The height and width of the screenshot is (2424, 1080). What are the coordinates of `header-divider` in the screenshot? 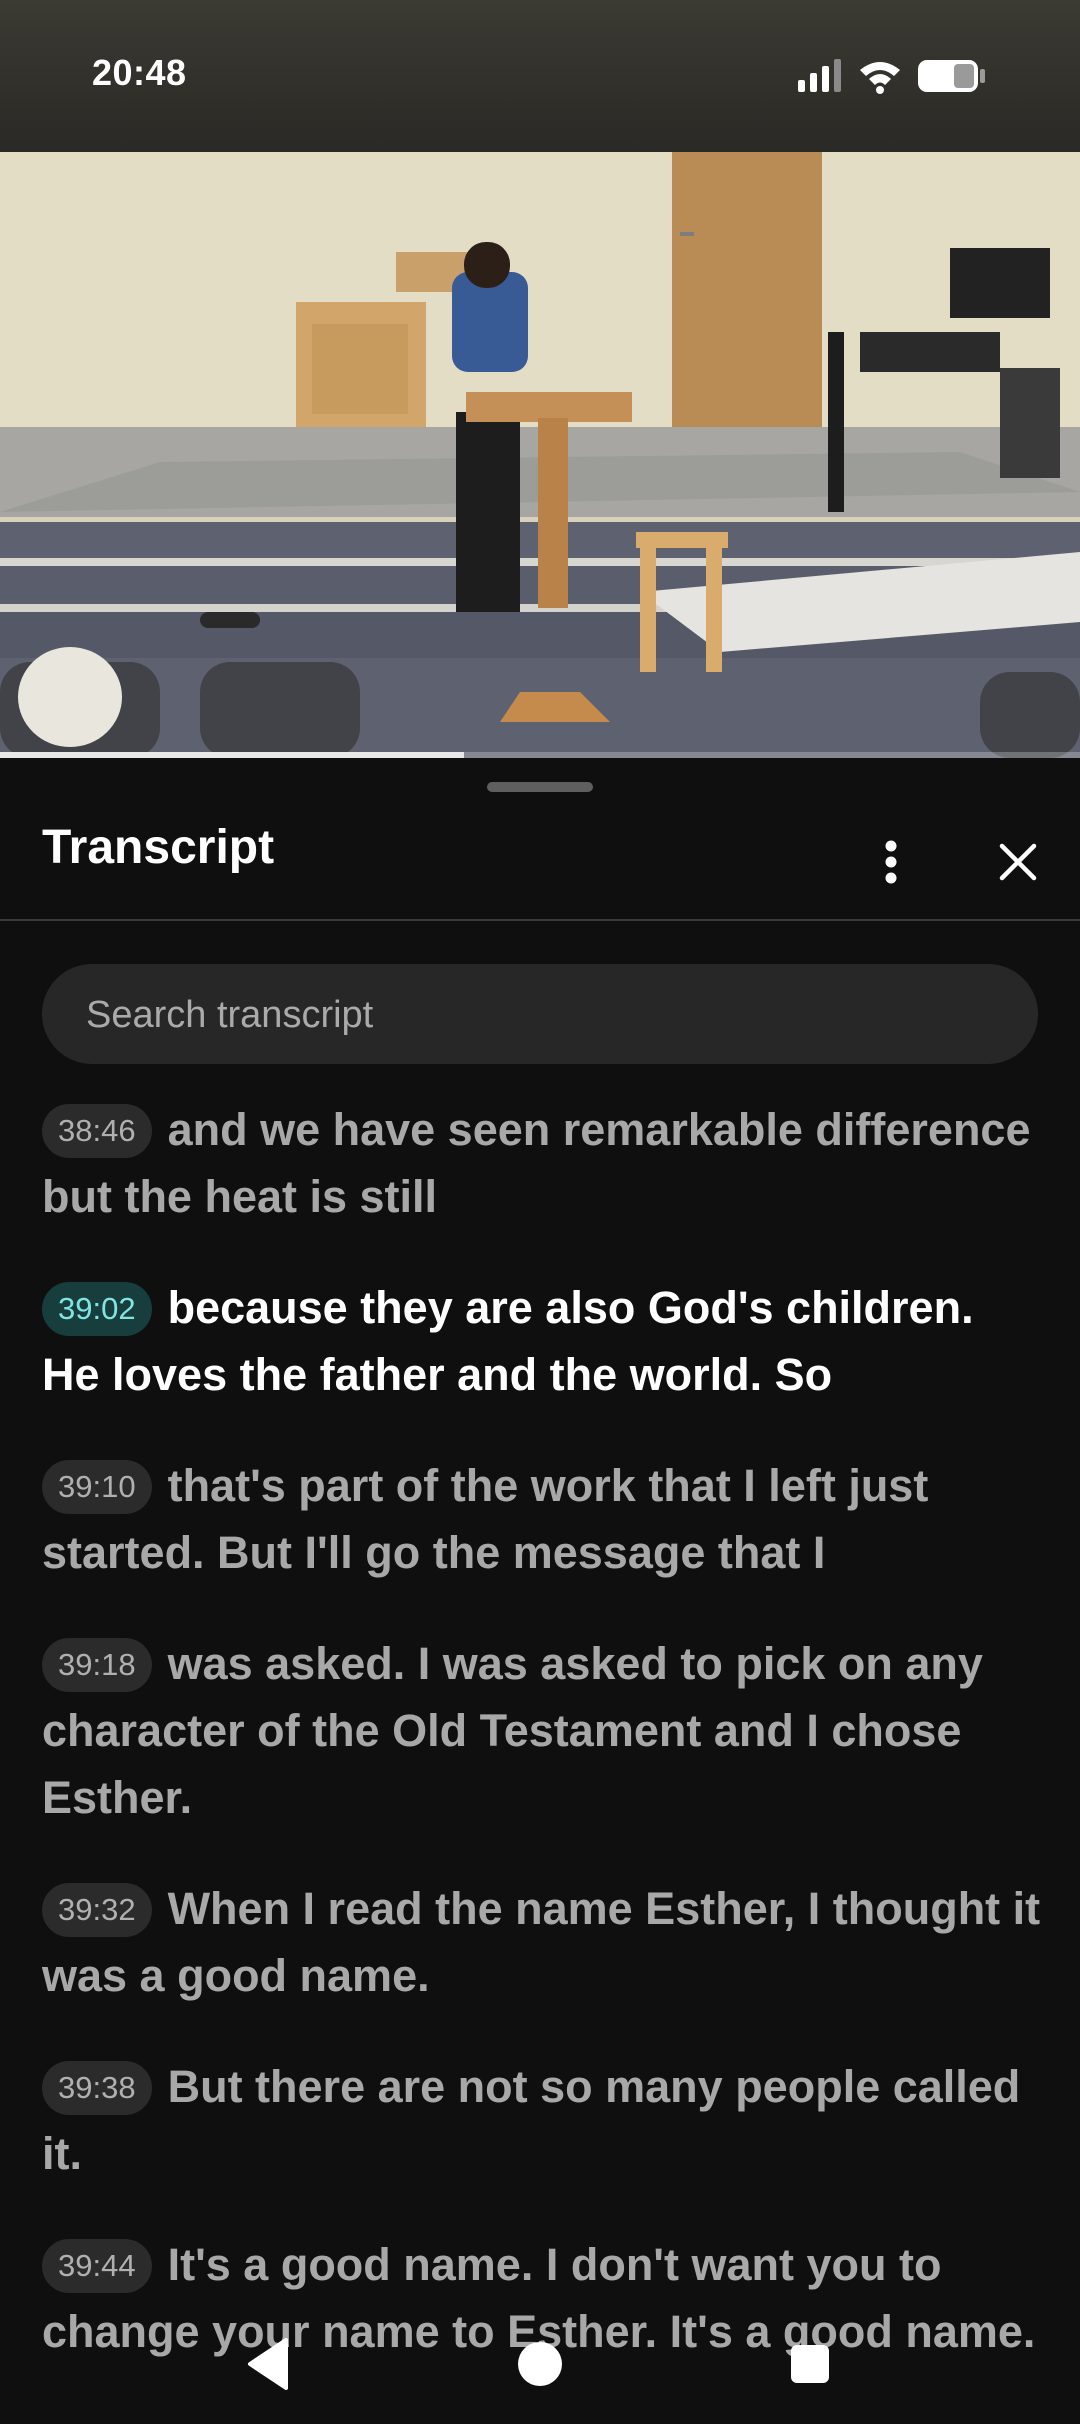 It's located at (540, 920).